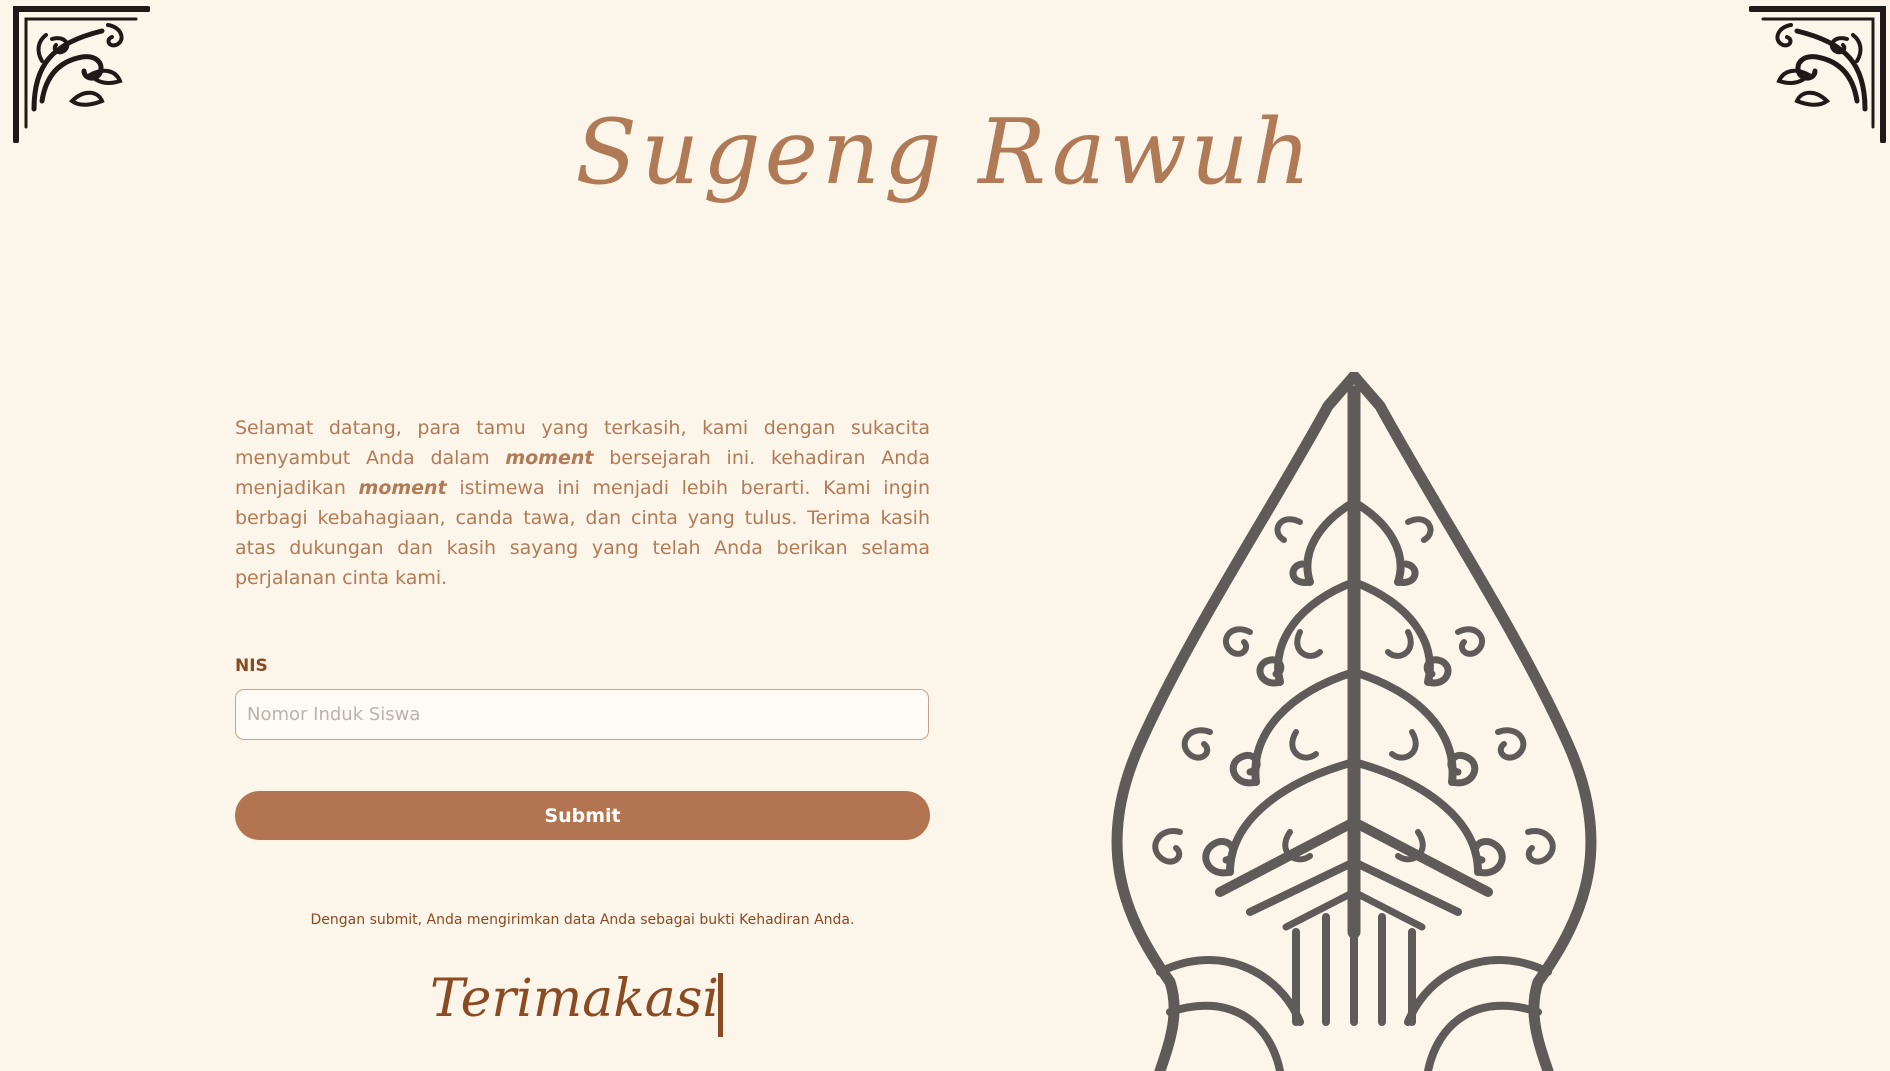 This screenshot has width=1890, height=1071. I want to click on nis-label: NIS, so click(251, 666).